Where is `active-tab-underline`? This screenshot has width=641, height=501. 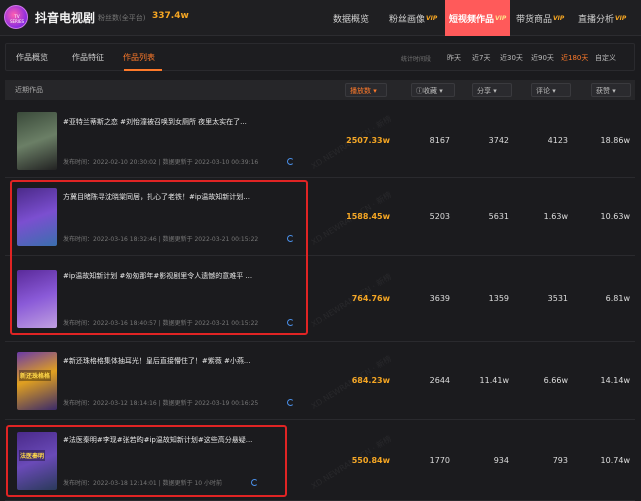
active-tab-underline is located at coordinates (143, 70).